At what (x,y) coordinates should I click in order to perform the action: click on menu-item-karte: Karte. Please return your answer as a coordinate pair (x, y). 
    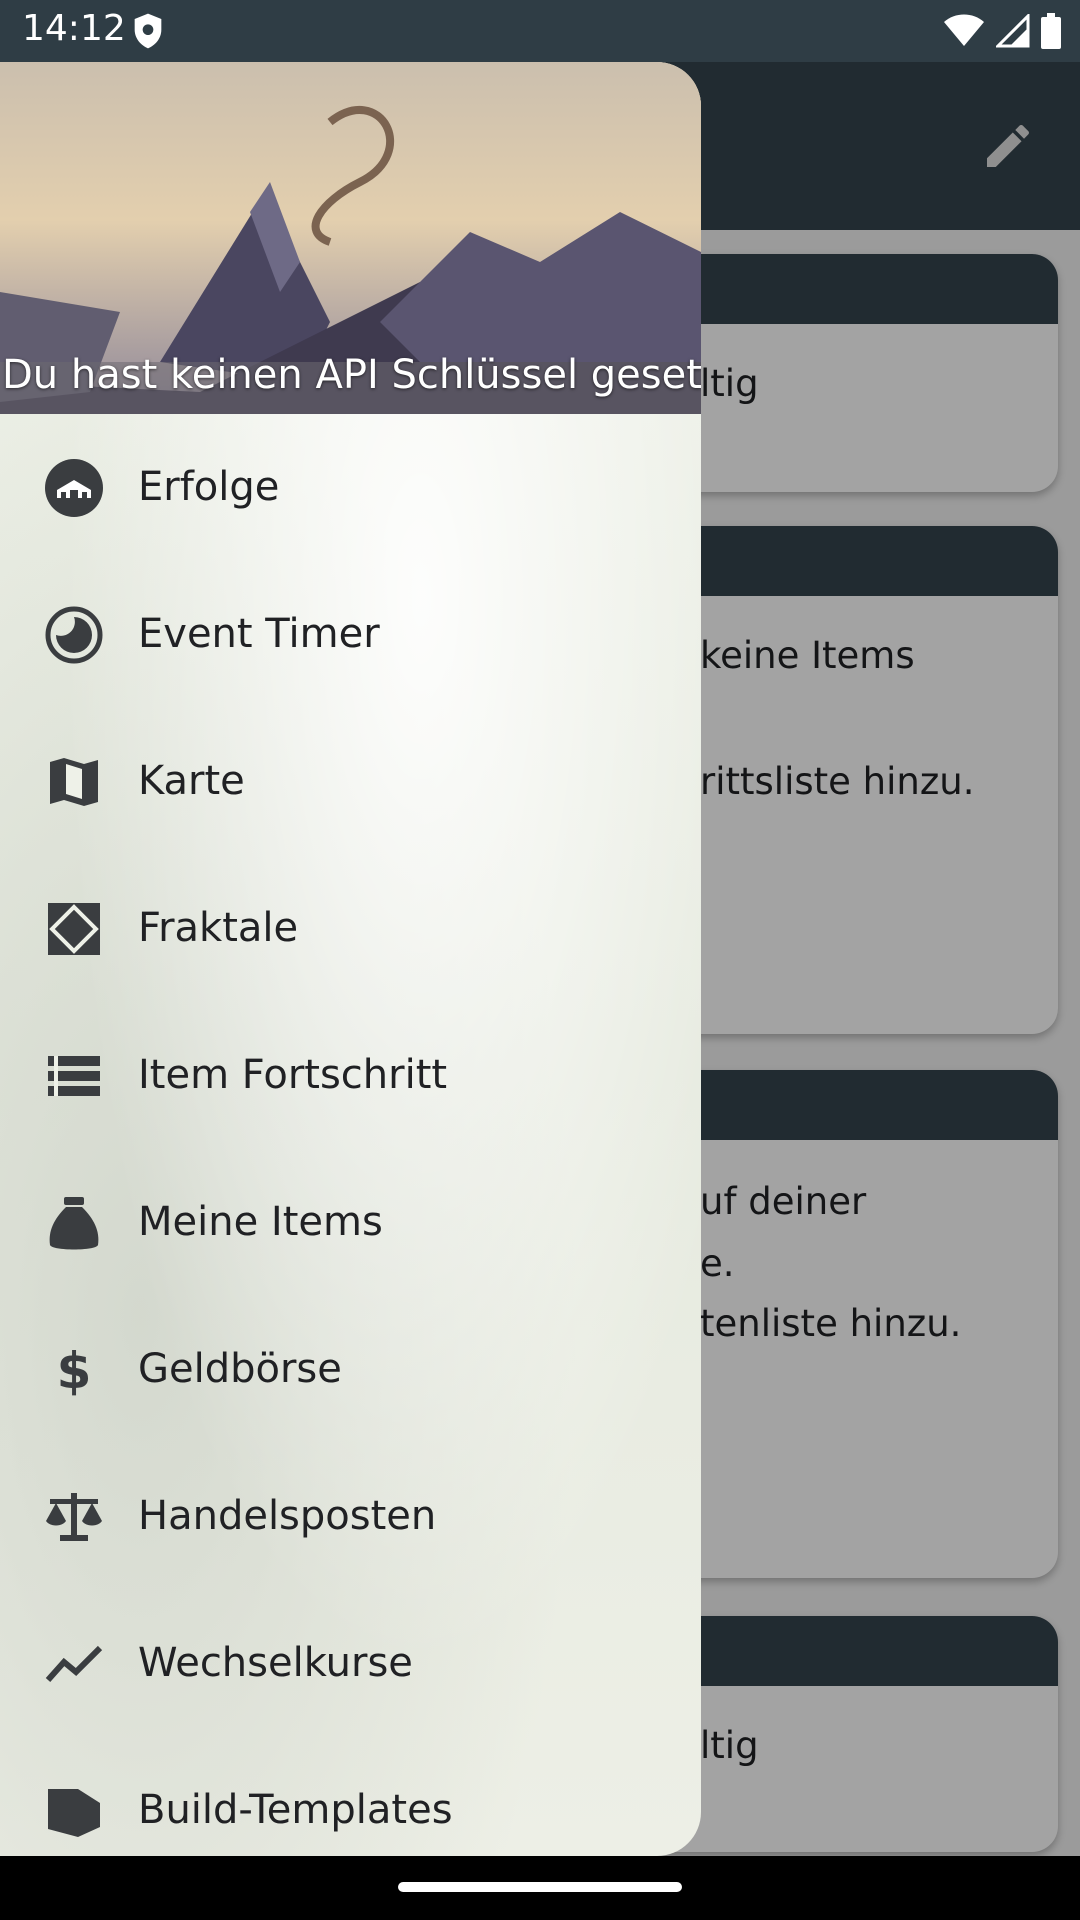
    Looking at the image, I should click on (350, 781).